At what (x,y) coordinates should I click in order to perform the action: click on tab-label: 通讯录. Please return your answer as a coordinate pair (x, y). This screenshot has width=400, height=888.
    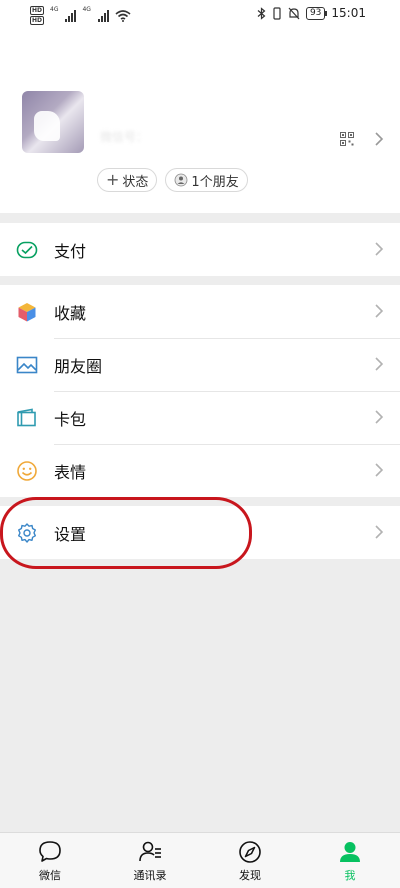
    Looking at the image, I should click on (150, 875).